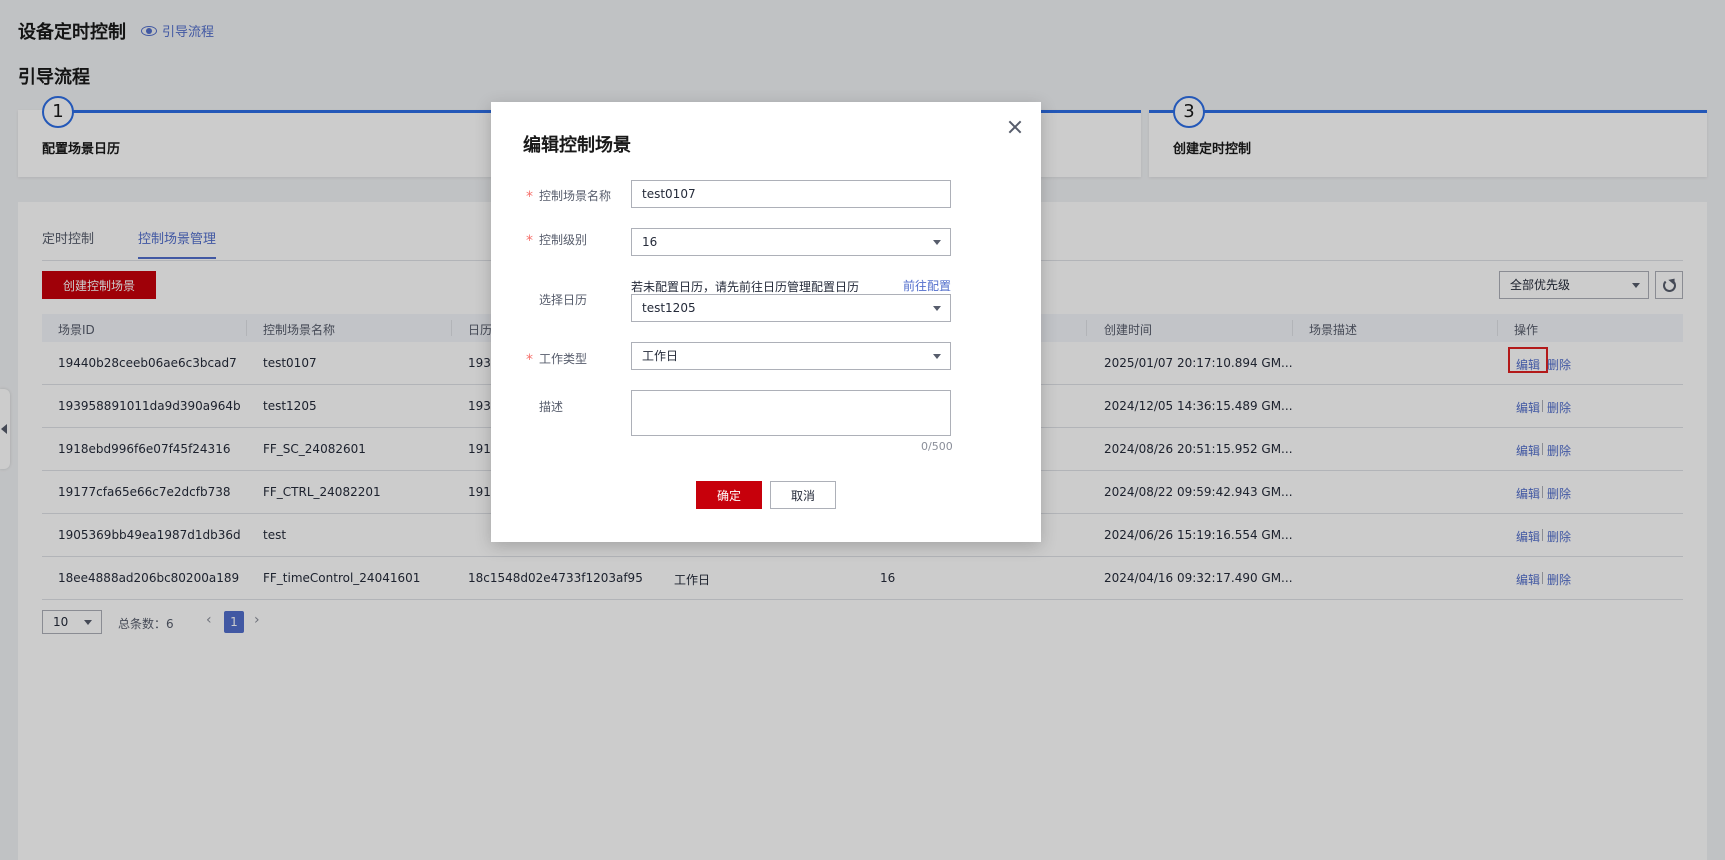  What do you see at coordinates (660, 356) in the screenshot?
I see `work-type-value: 工作日` at bounding box center [660, 356].